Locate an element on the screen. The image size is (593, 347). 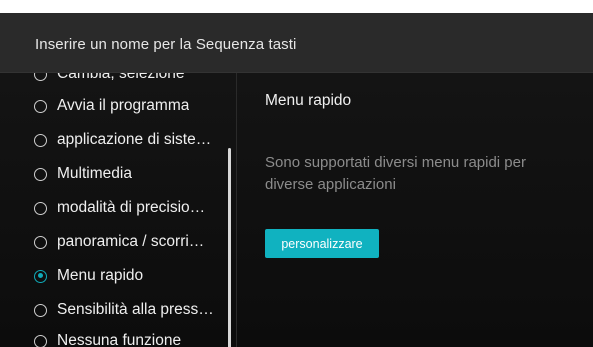
customize-button: personalizzare is located at coordinates (322, 243).